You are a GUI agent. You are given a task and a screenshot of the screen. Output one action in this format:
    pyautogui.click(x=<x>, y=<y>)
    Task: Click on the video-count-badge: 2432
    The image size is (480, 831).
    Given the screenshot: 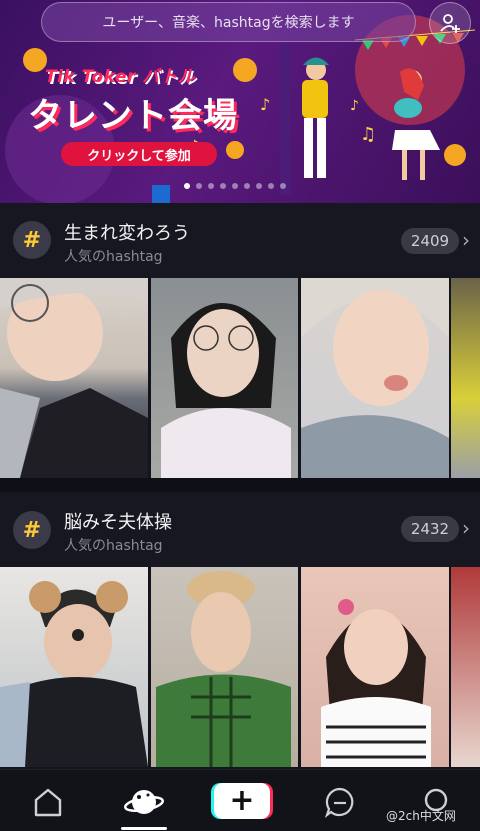 What is the action you would take?
    pyautogui.click(x=430, y=529)
    